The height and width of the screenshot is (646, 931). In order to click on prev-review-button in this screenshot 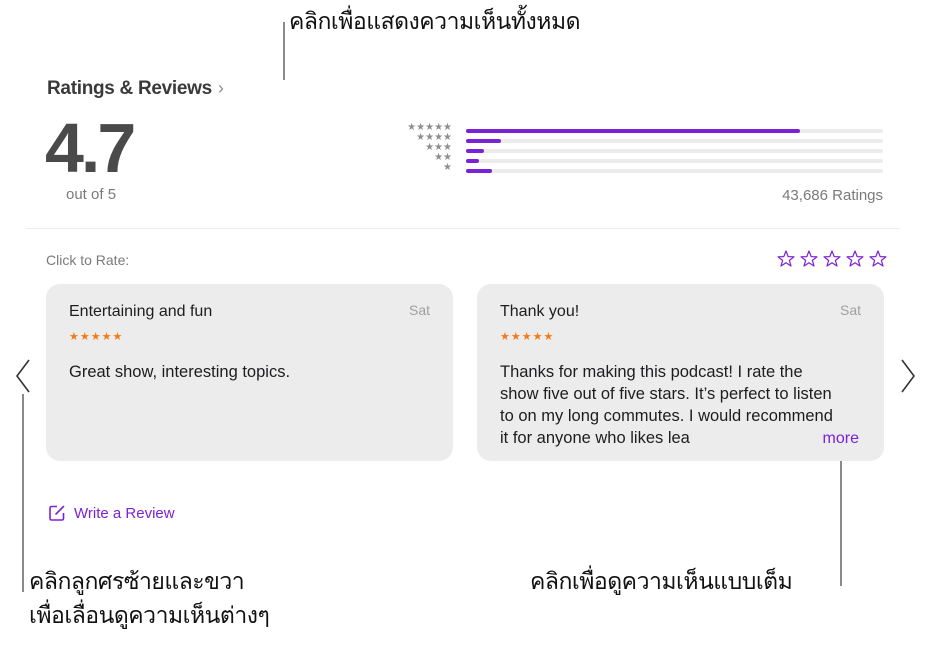, I will do `click(24, 376)`.